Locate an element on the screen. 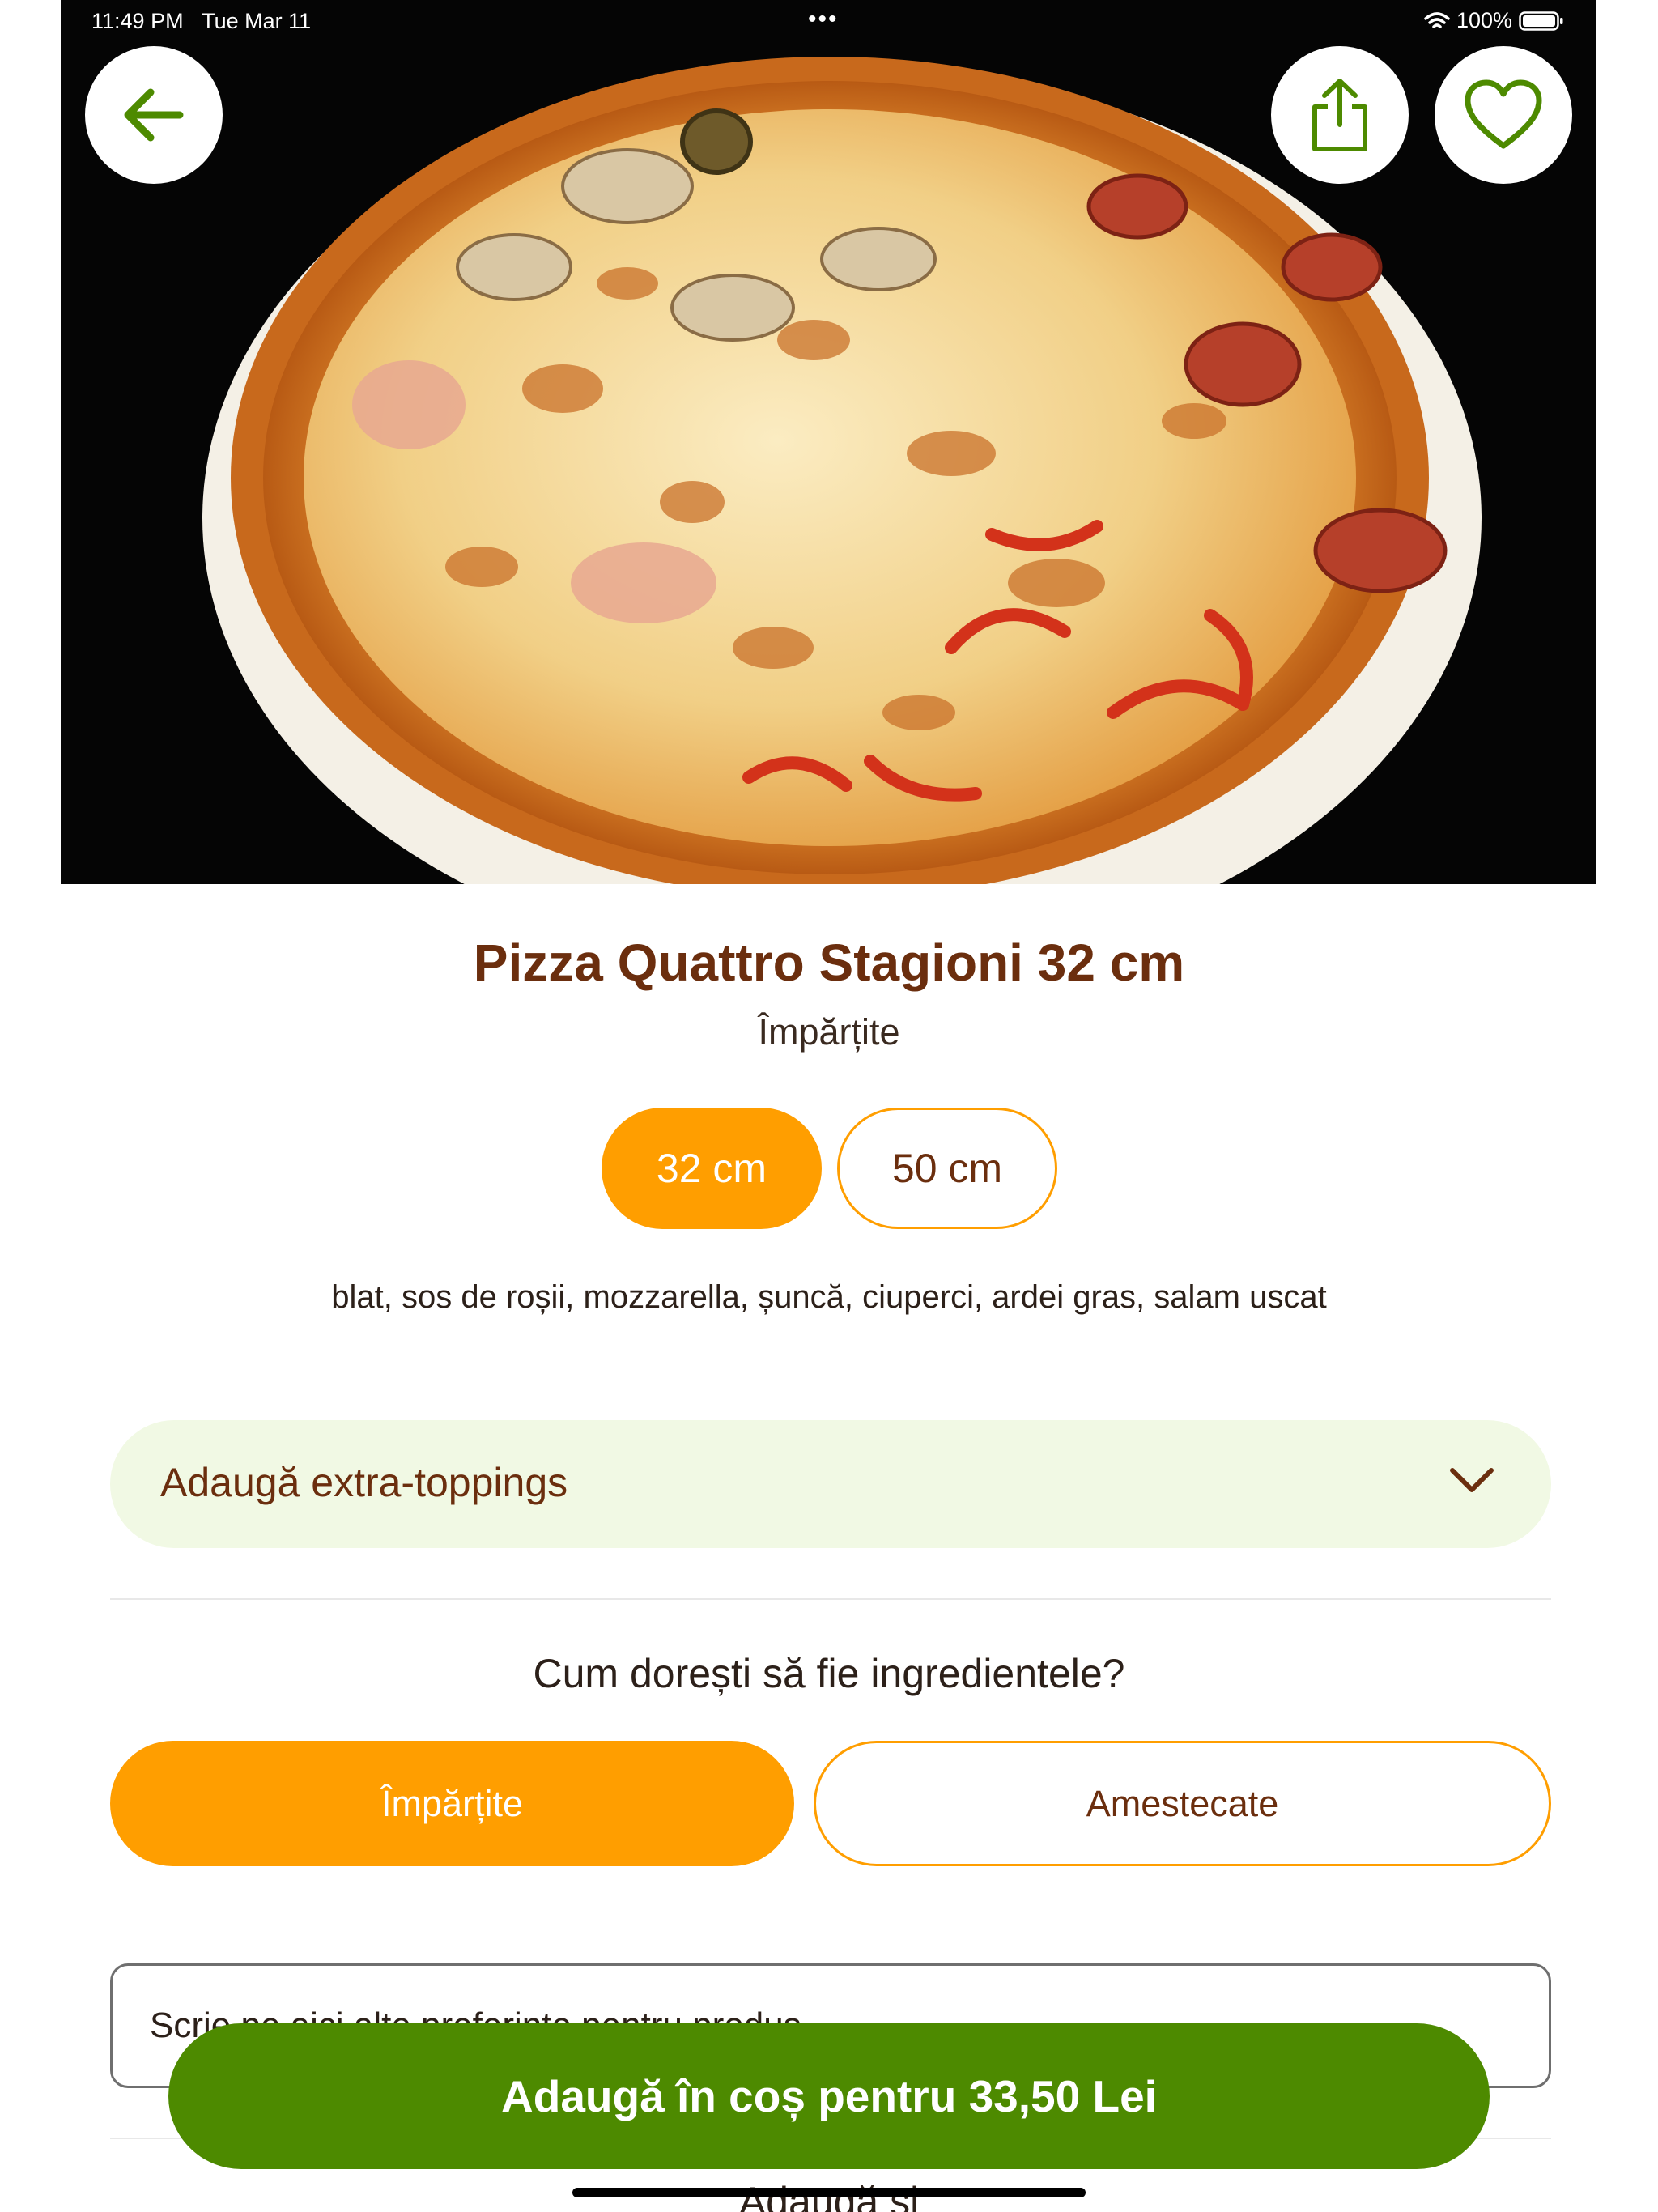 The height and width of the screenshot is (2212, 1658). battery-icon is located at coordinates (1541, 22).